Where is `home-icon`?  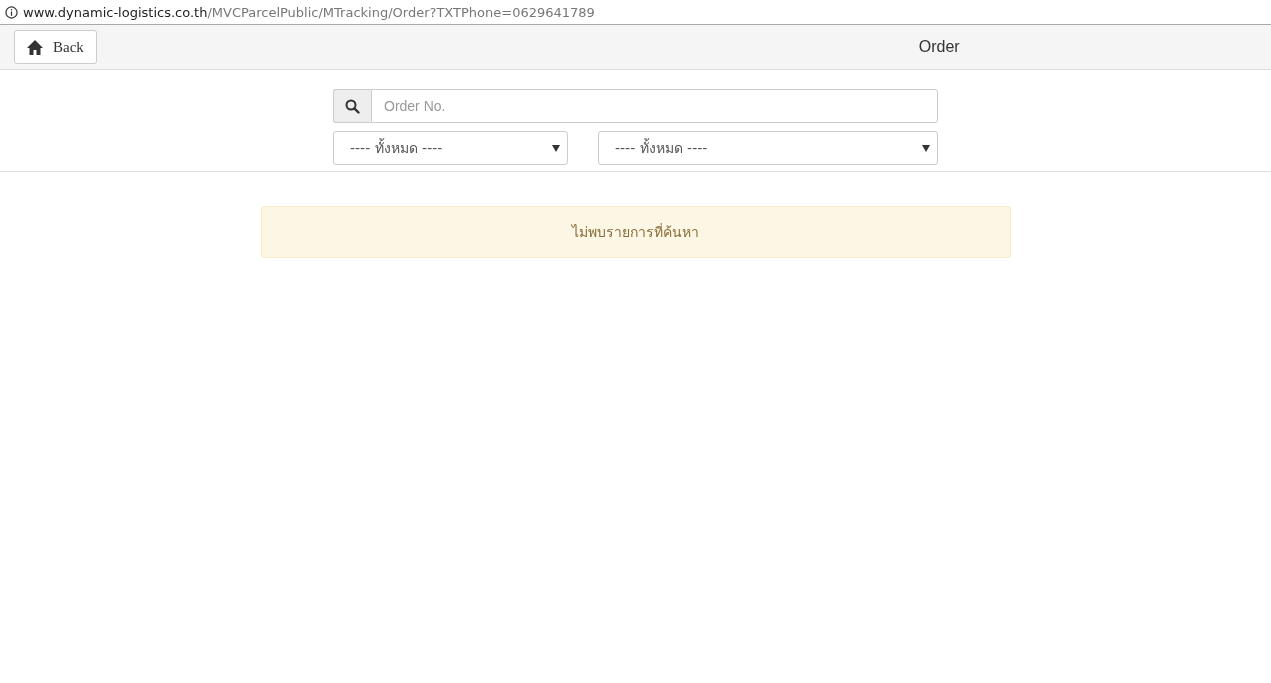
home-icon is located at coordinates (35, 47).